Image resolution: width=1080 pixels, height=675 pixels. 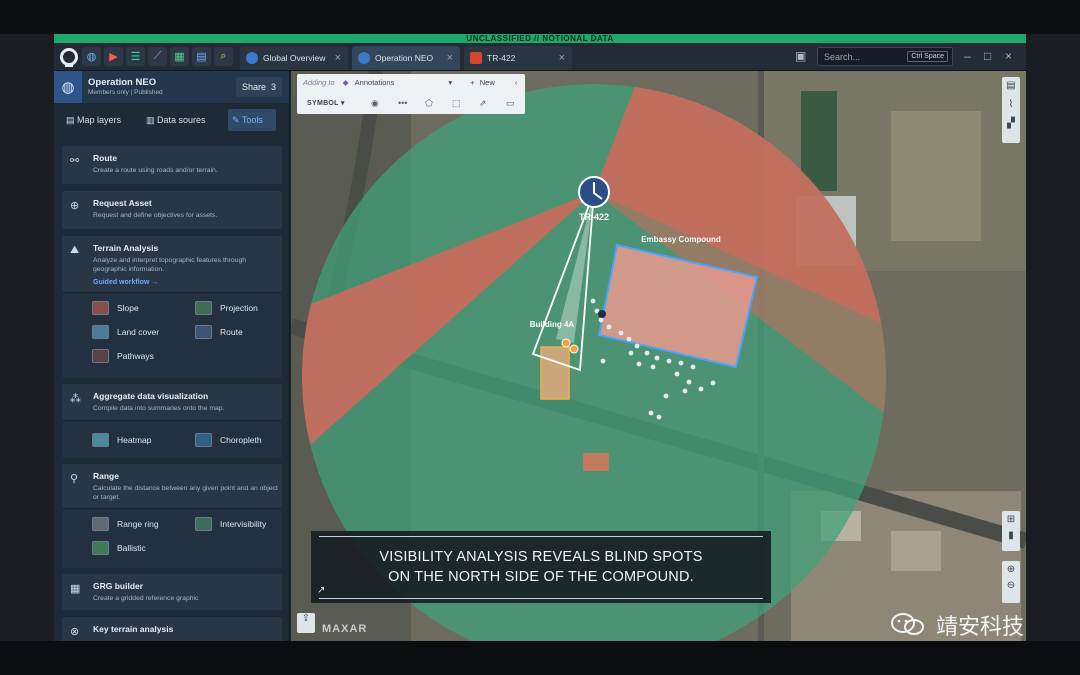 I want to click on tool-pathways: Pathways, so click(x=123, y=356).